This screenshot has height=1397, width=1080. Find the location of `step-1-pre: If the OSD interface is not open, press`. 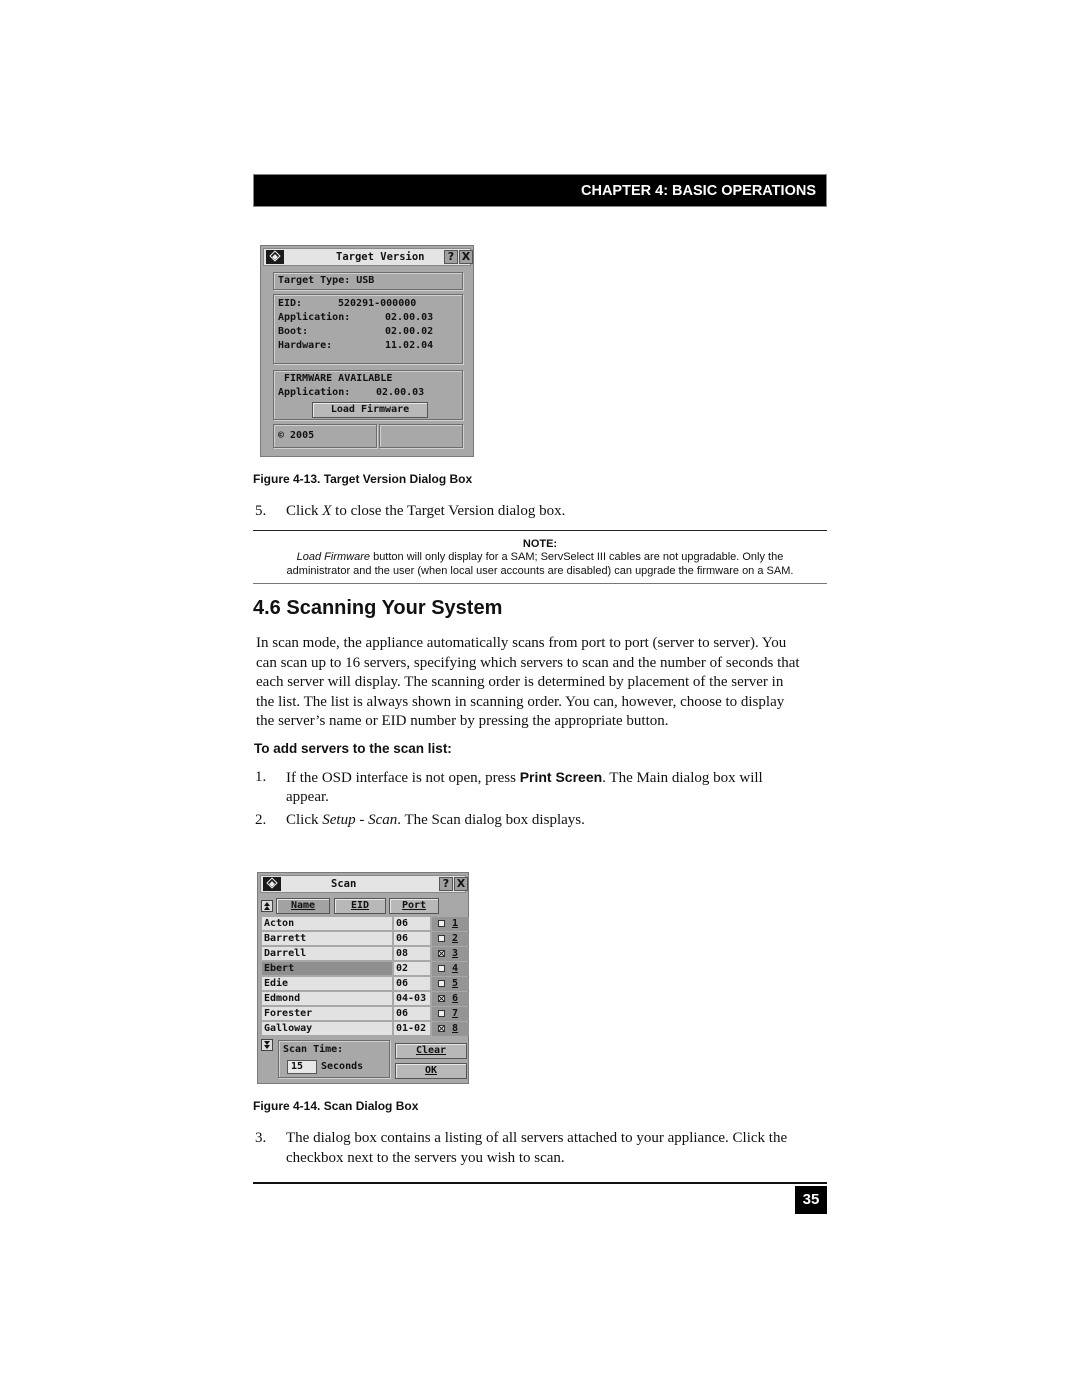

step-1-pre: If the OSD interface is not open, press is located at coordinates (403, 778).